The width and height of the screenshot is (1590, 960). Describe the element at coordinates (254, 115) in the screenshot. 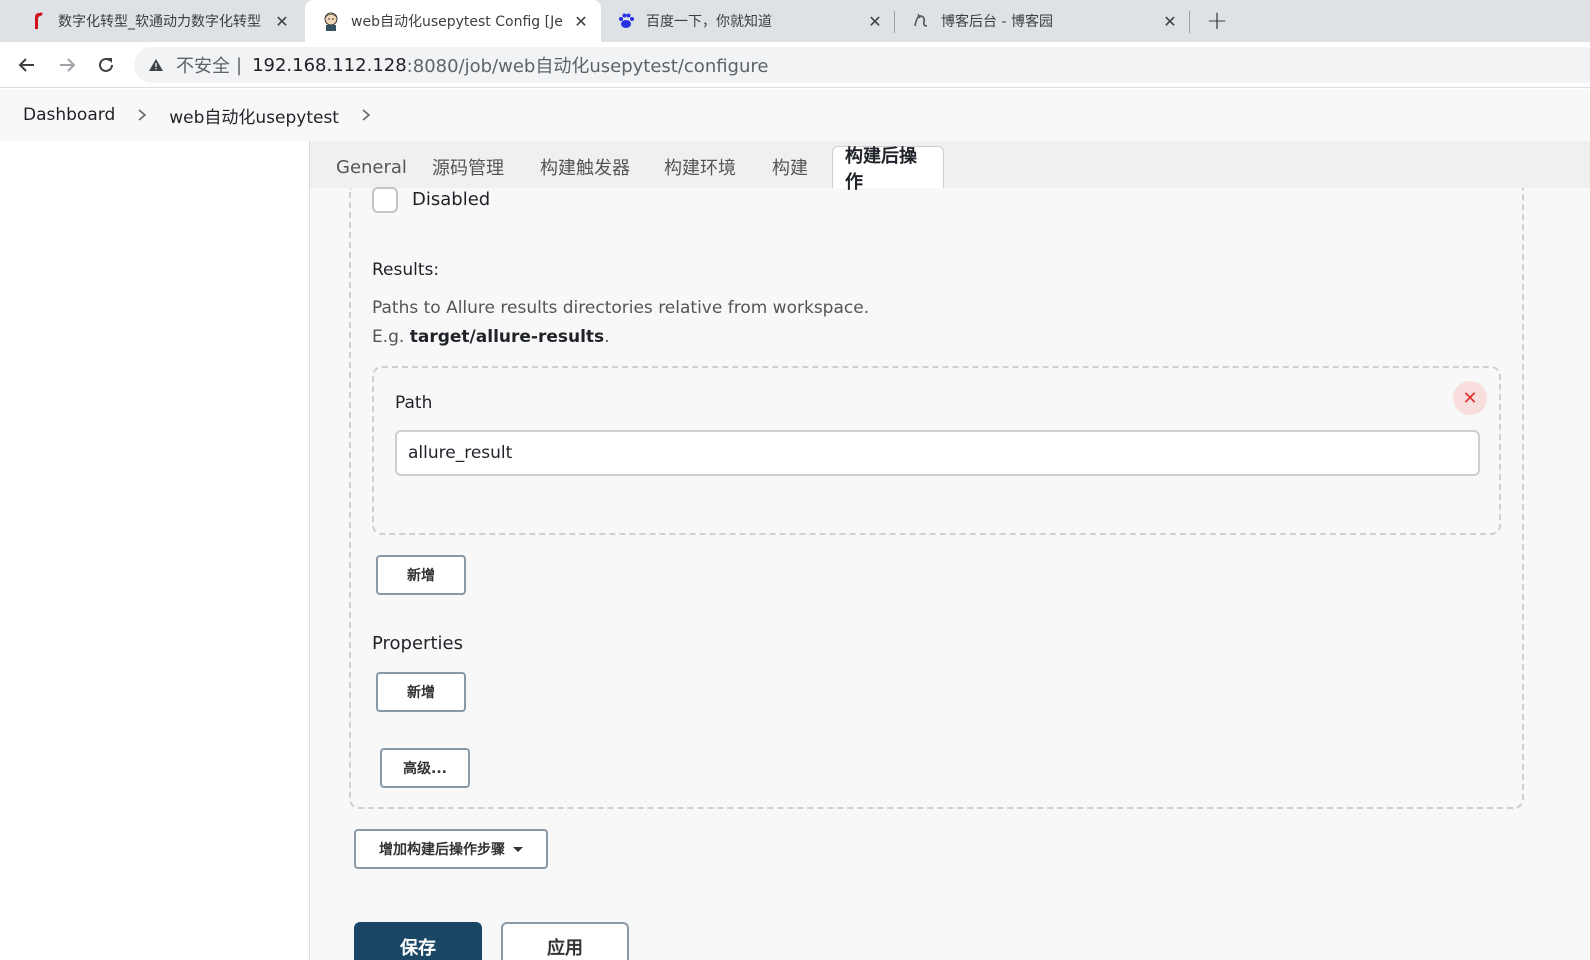

I see `breadcrumb-job: web自动化usepytest` at that location.